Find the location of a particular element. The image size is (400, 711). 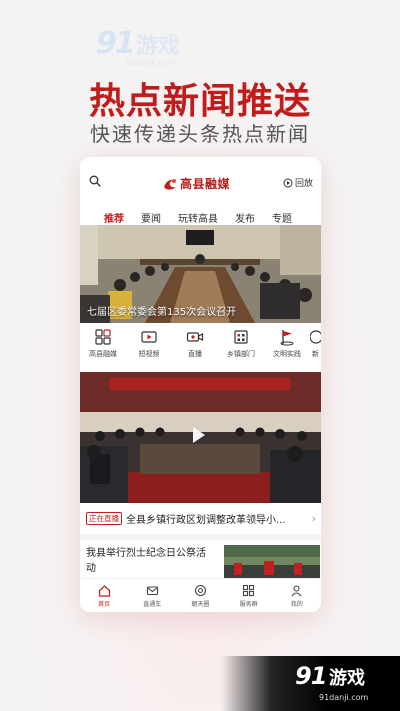

quick-label: 文明实践 is located at coordinates (287, 354).